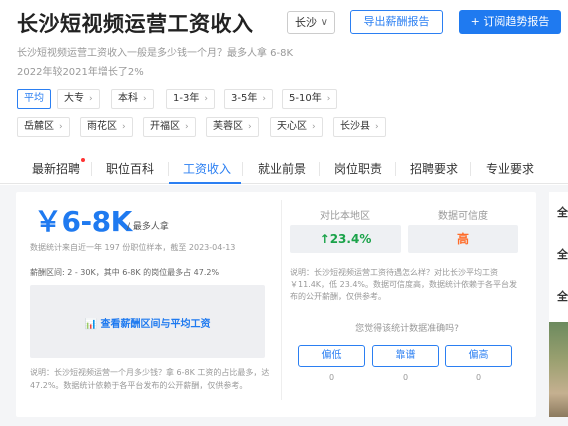  Describe the element at coordinates (190, 99) in the screenshot. I see `filter-chip-1-3-years: 1-3年 ›` at that location.